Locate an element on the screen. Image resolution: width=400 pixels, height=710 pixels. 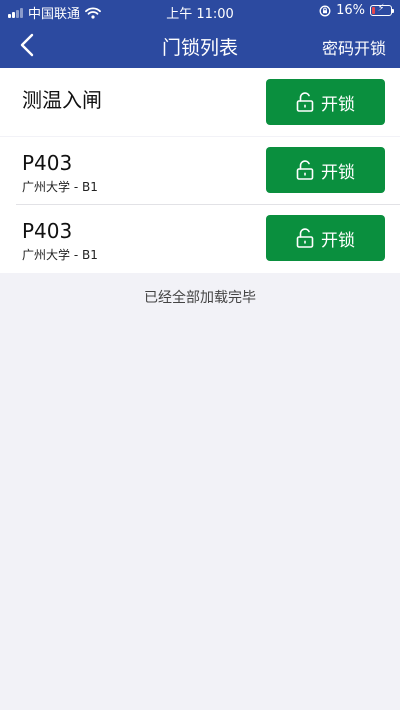
unlock-button-2: 开锁 is located at coordinates (325, 238).